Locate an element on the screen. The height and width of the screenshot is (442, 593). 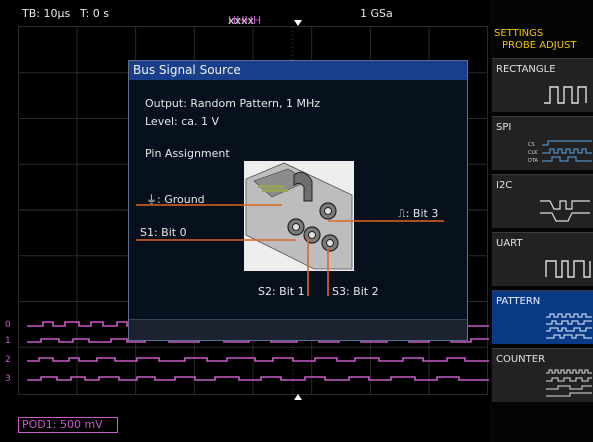
softkey-uart-label: UART is located at coordinates (509, 243).